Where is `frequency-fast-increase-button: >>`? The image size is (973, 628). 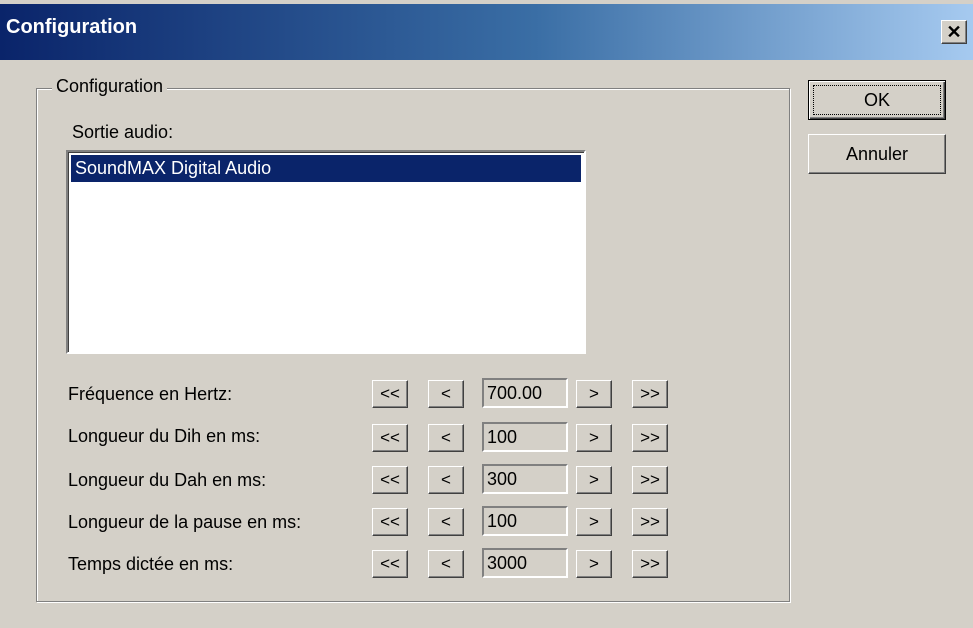 frequency-fast-increase-button: >> is located at coordinates (650, 394).